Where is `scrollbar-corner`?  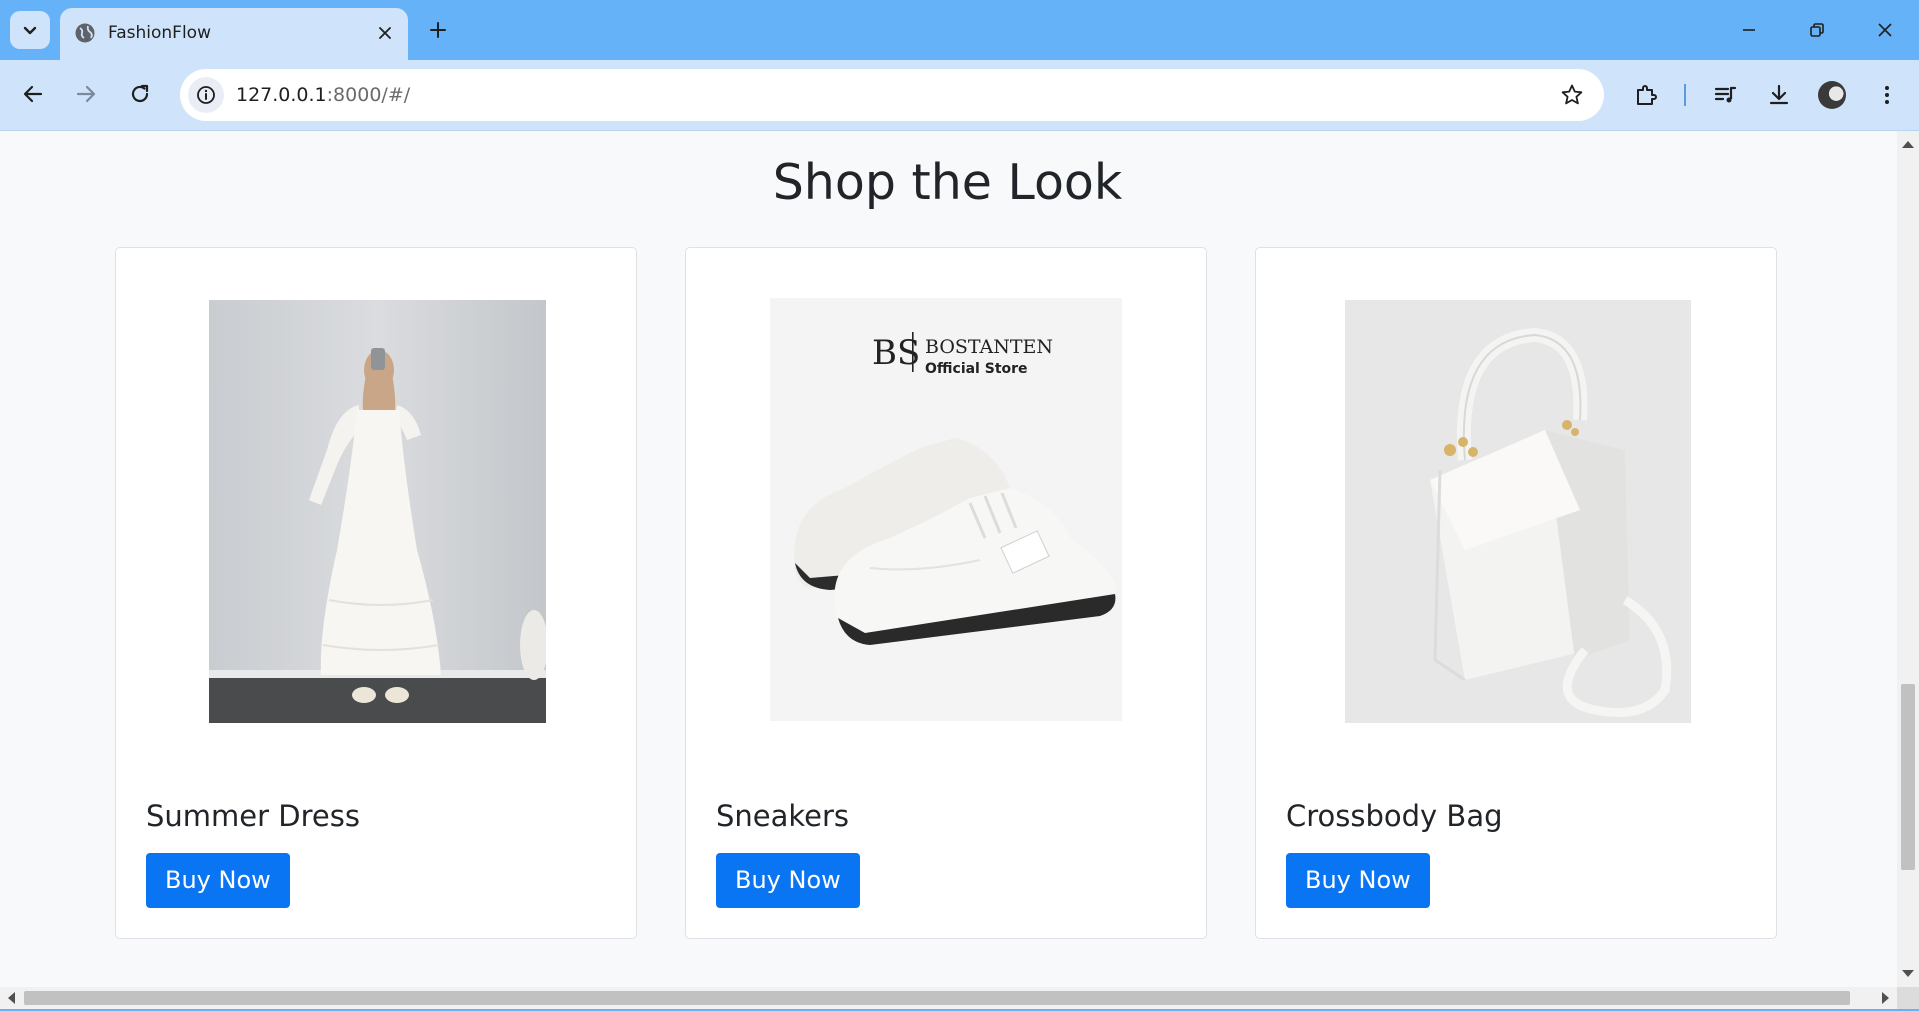 scrollbar-corner is located at coordinates (1908, 998).